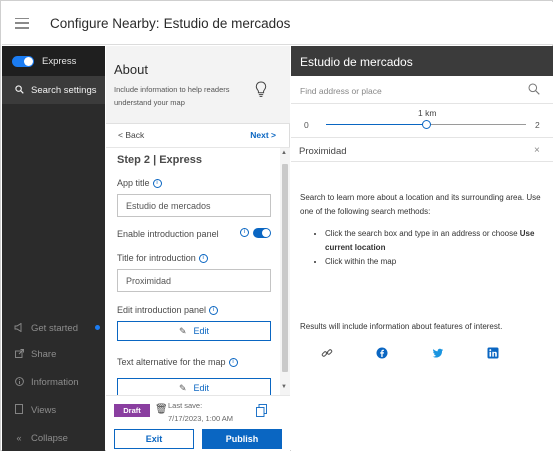 The image size is (553, 451). I want to click on page-title: Configure Nearby: Estudio de mercados, so click(170, 23).